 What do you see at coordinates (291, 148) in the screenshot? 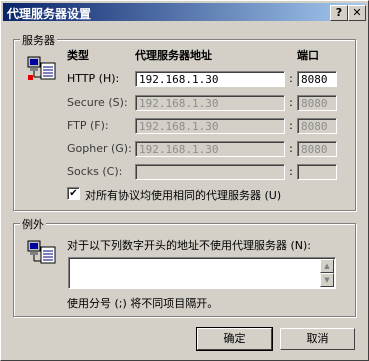
I see `gopher-colon: :` at bounding box center [291, 148].